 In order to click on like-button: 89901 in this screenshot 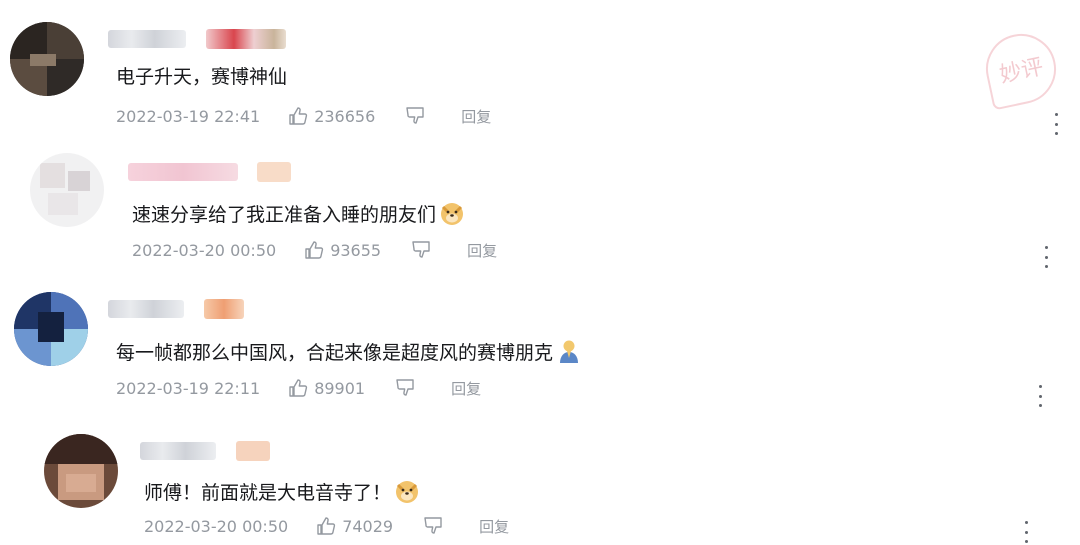, I will do `click(326, 388)`.